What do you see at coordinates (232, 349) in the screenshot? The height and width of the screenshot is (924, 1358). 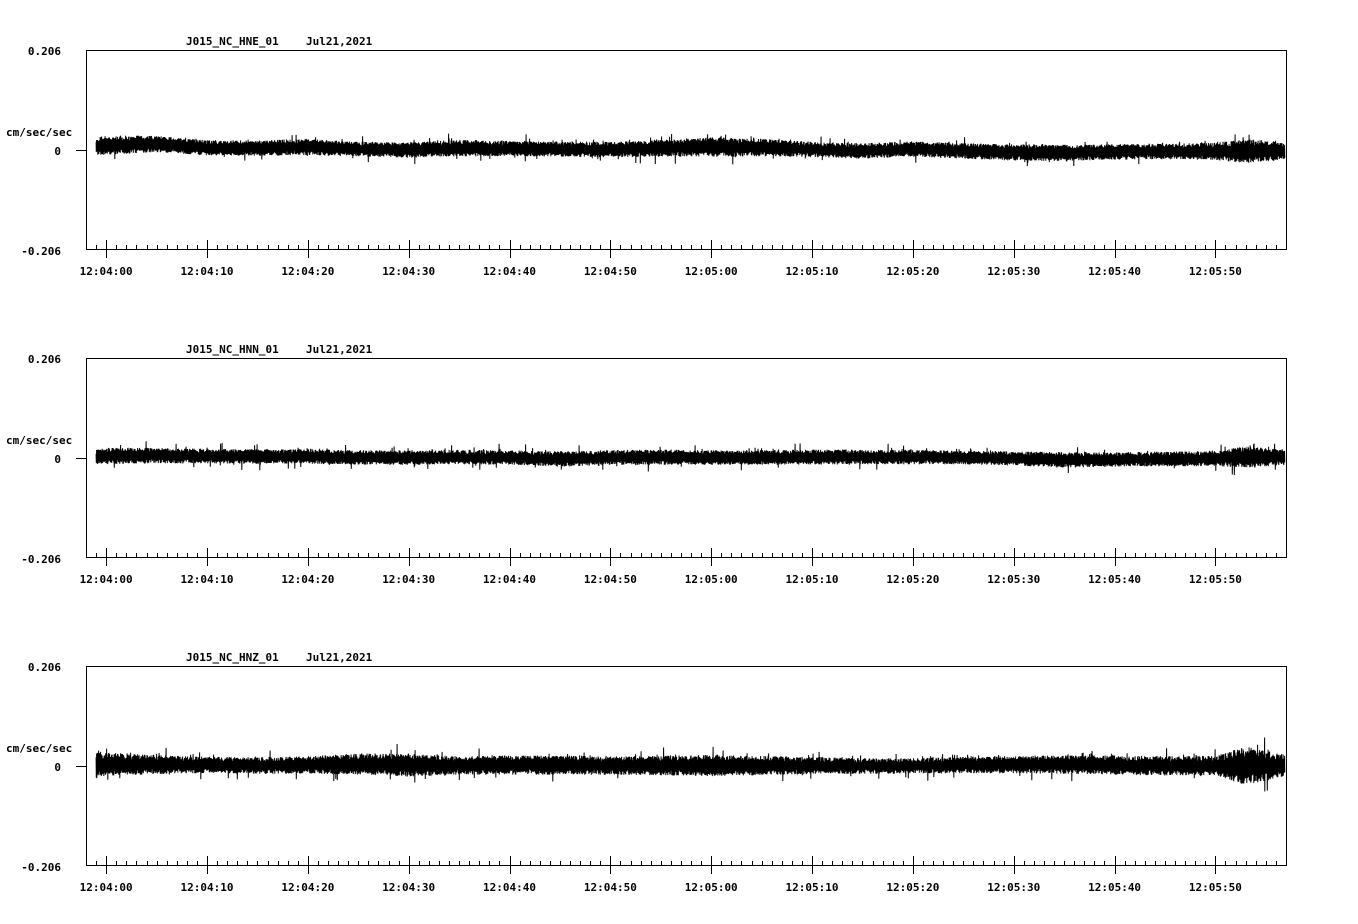 I see `station-title: J015_NC_HNN_01` at bounding box center [232, 349].